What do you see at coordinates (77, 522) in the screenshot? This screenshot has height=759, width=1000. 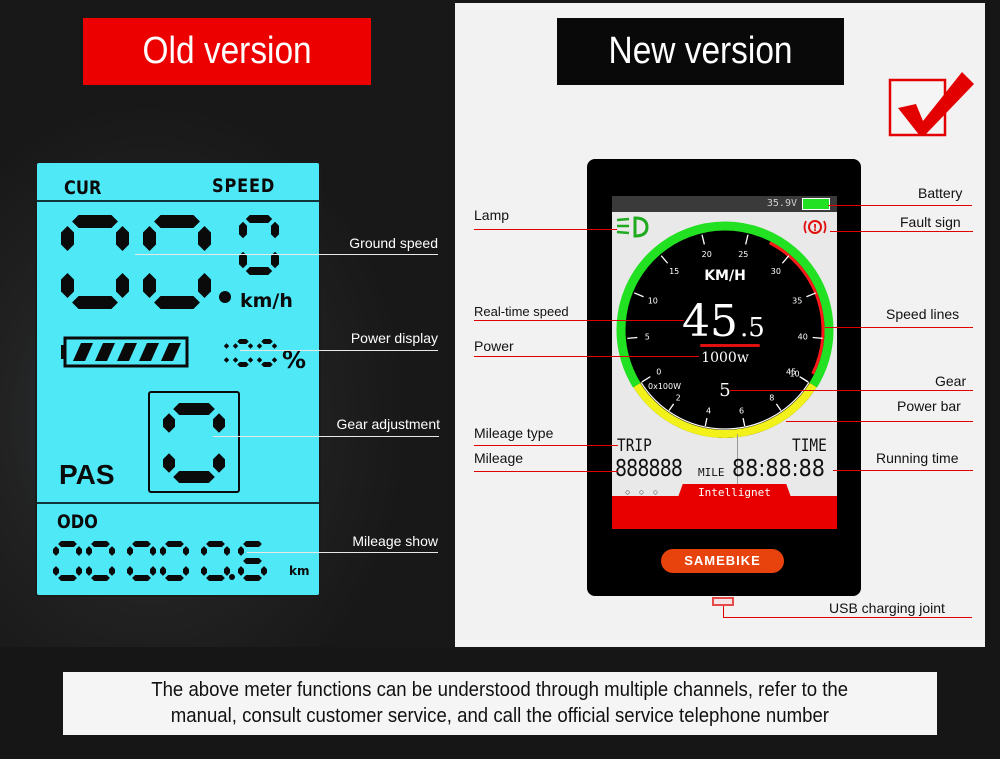 I see `odo-label: ODO` at bounding box center [77, 522].